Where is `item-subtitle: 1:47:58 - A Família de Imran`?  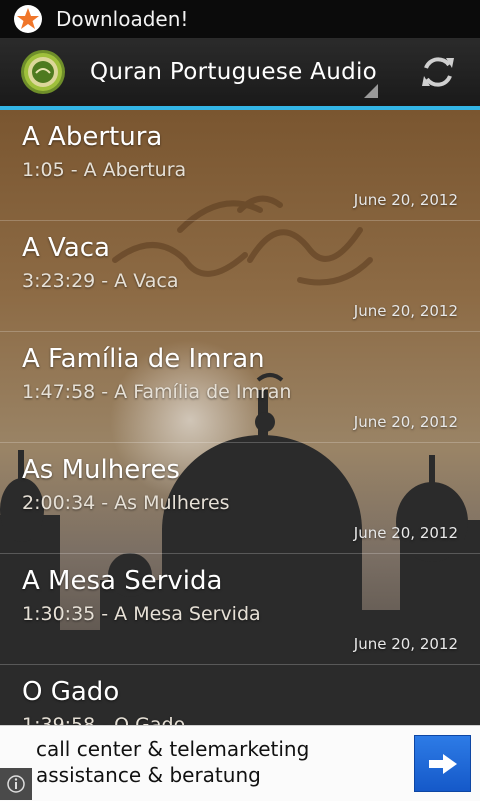
item-subtitle: 1:47:58 - A Família de Imran is located at coordinates (157, 392).